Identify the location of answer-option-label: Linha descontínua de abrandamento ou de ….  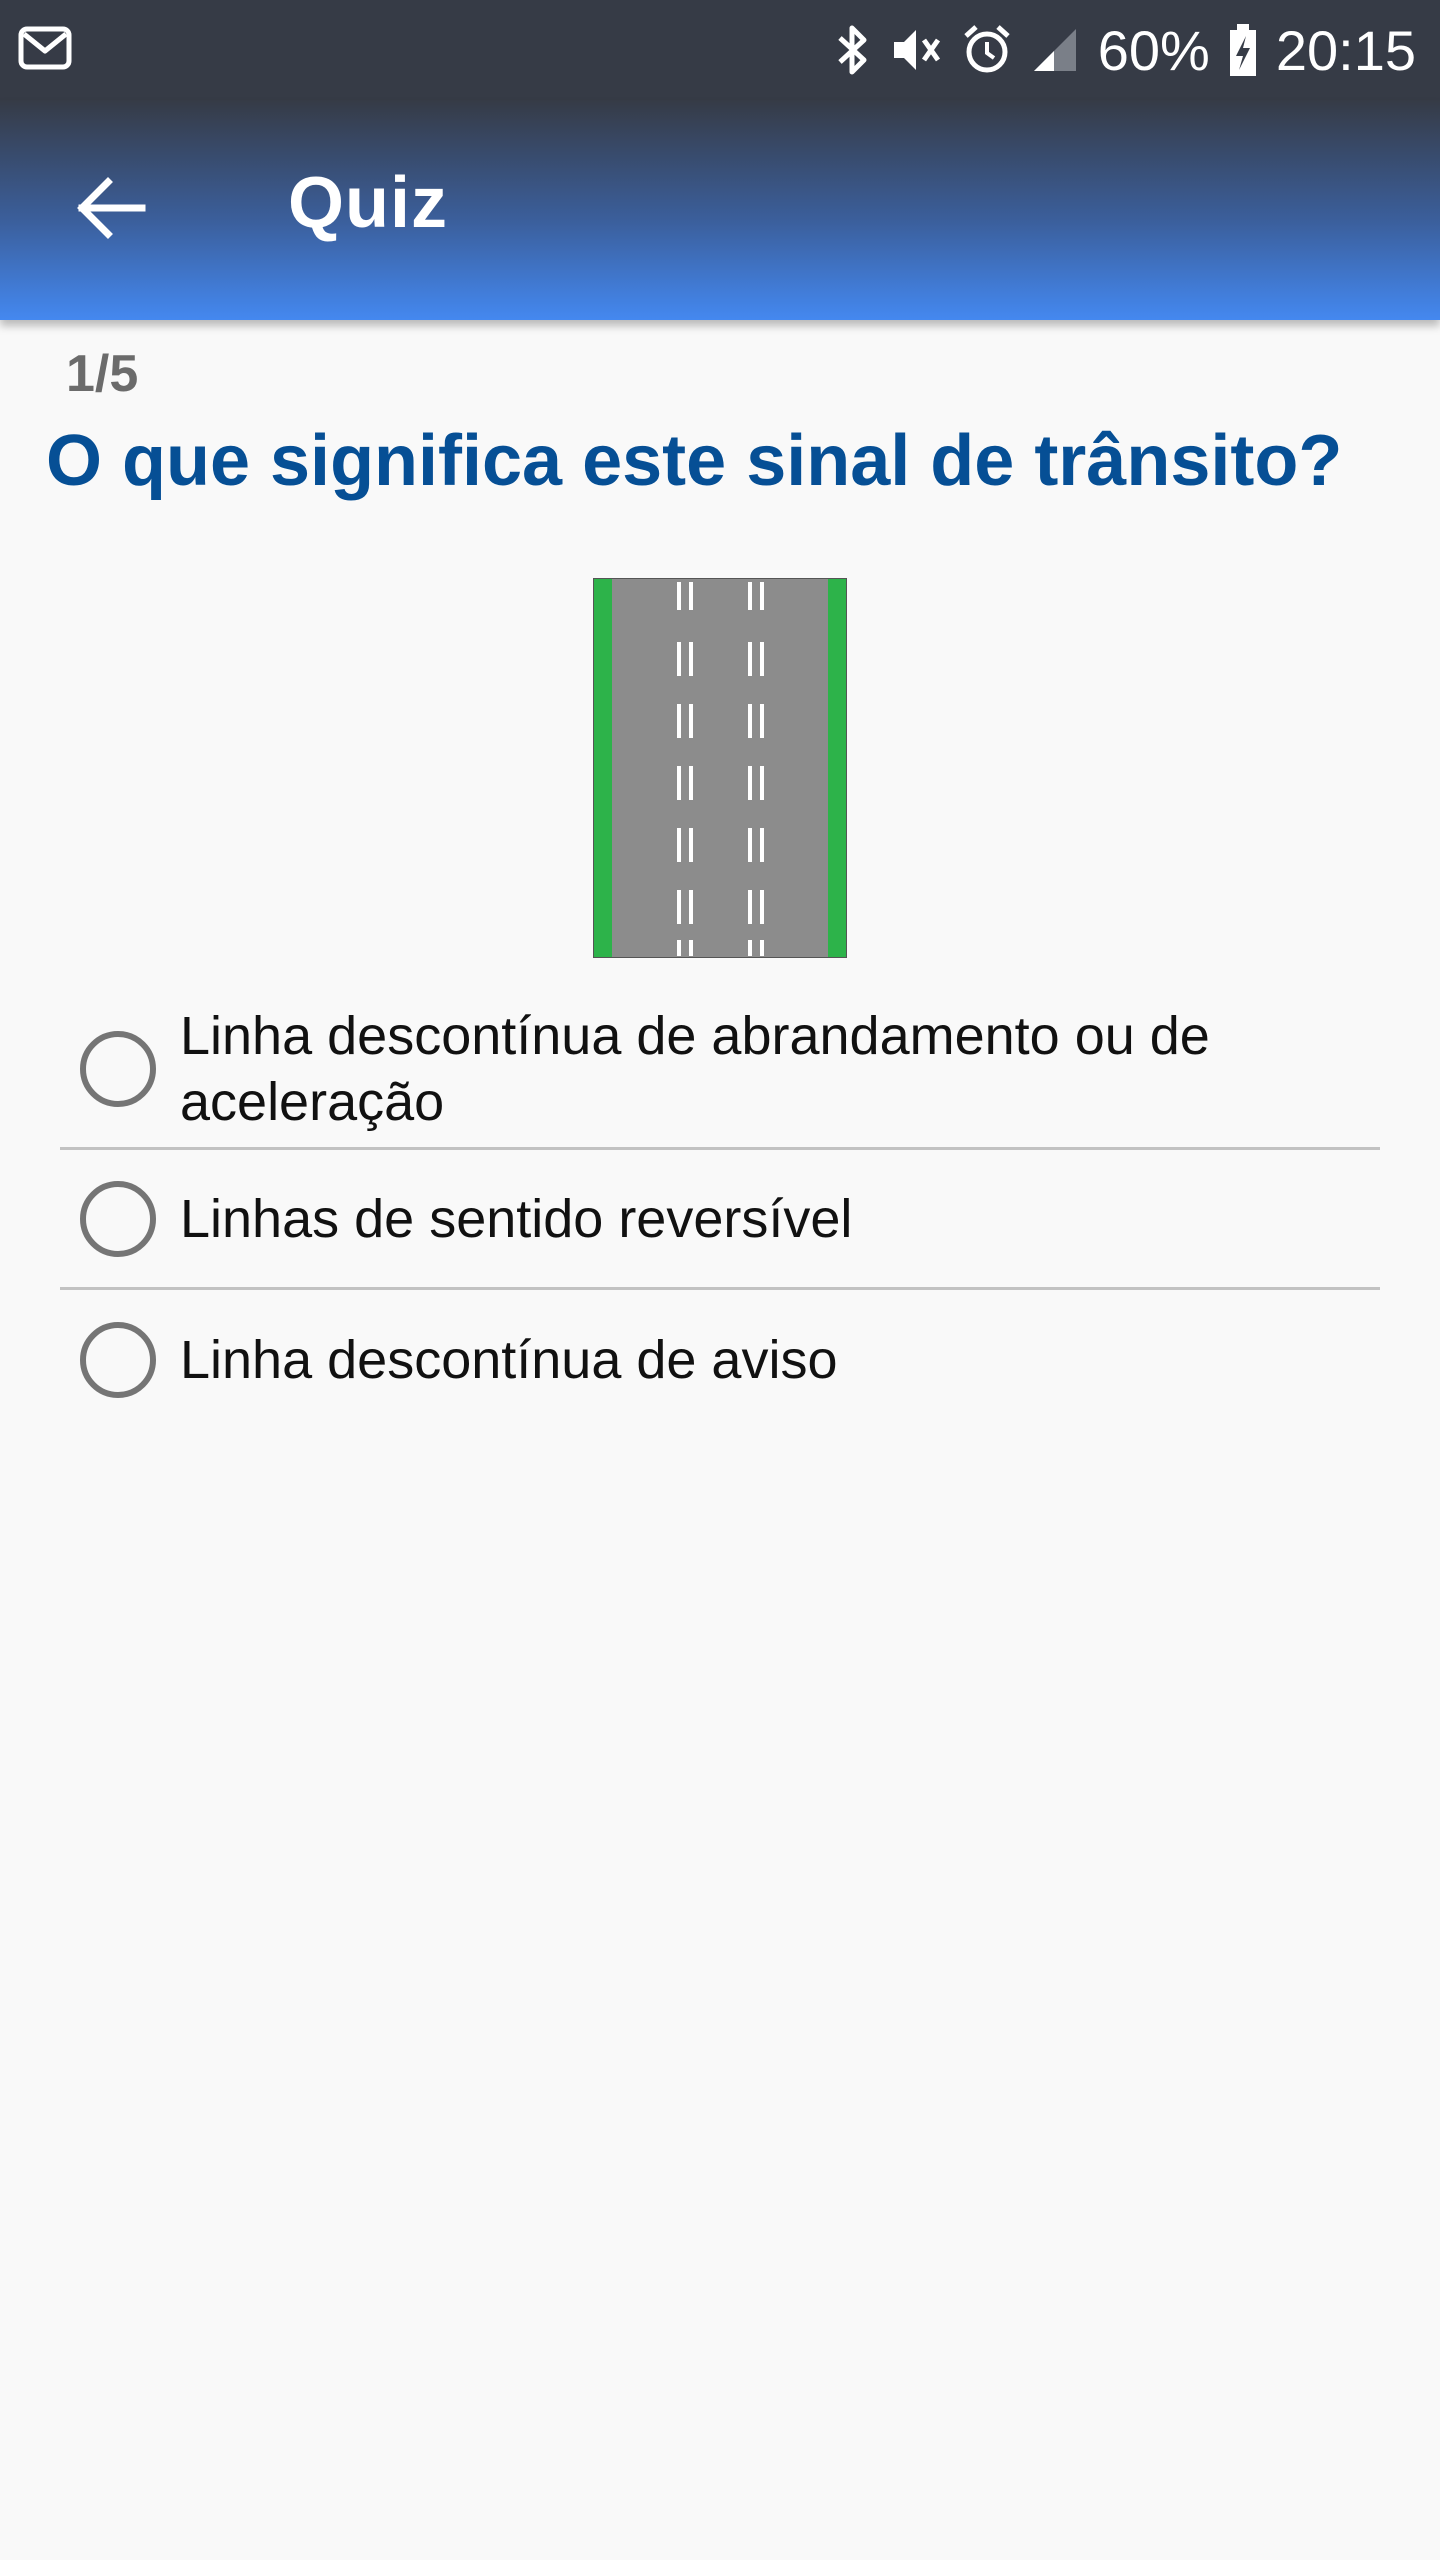
(695, 1068).